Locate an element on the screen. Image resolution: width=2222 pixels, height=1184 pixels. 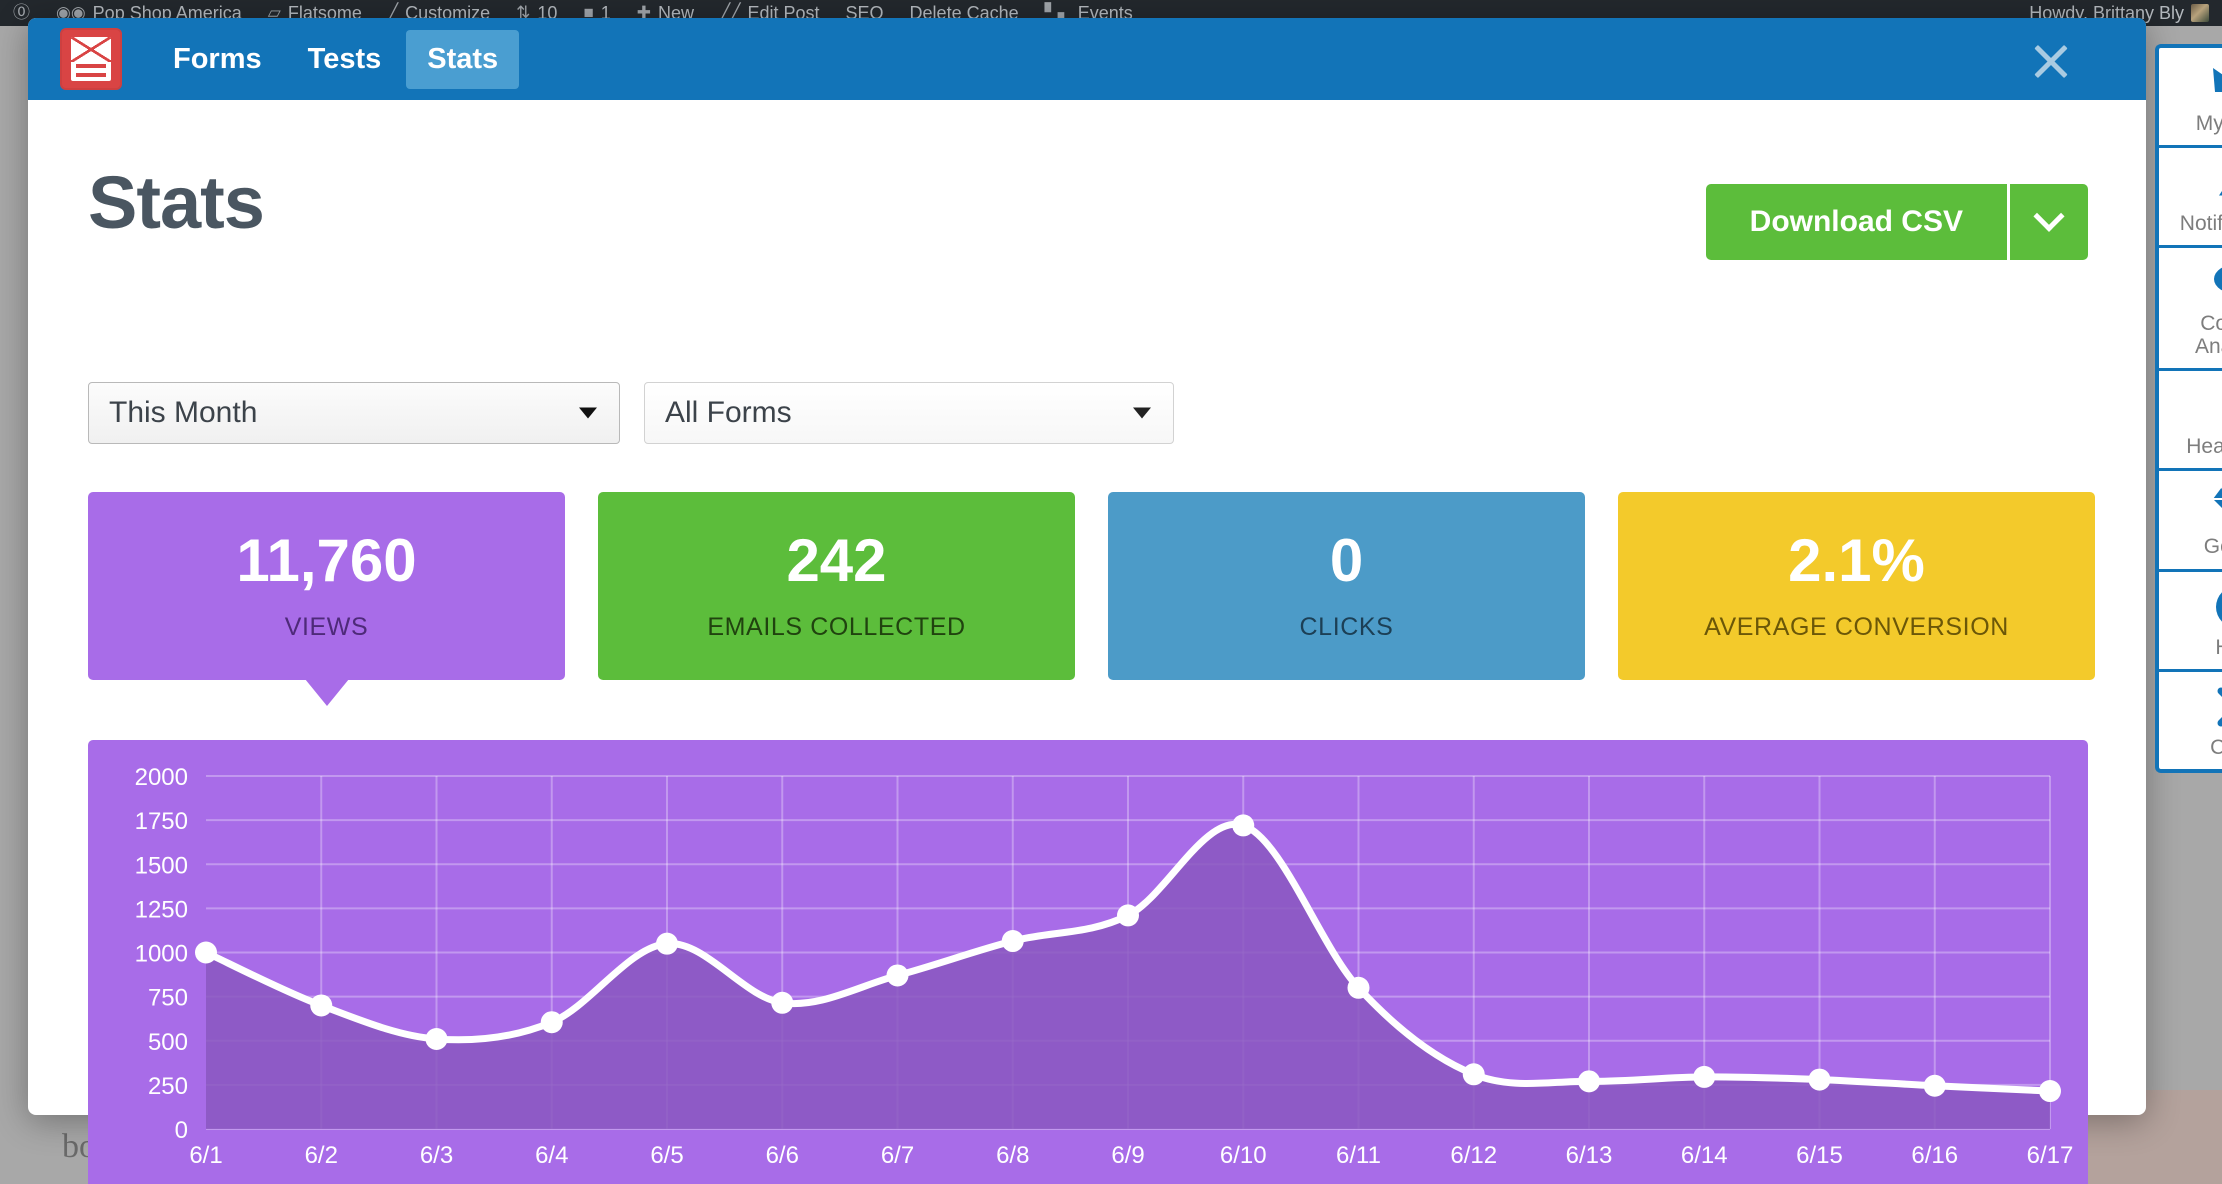
form-select-value: All Forms is located at coordinates (728, 412).